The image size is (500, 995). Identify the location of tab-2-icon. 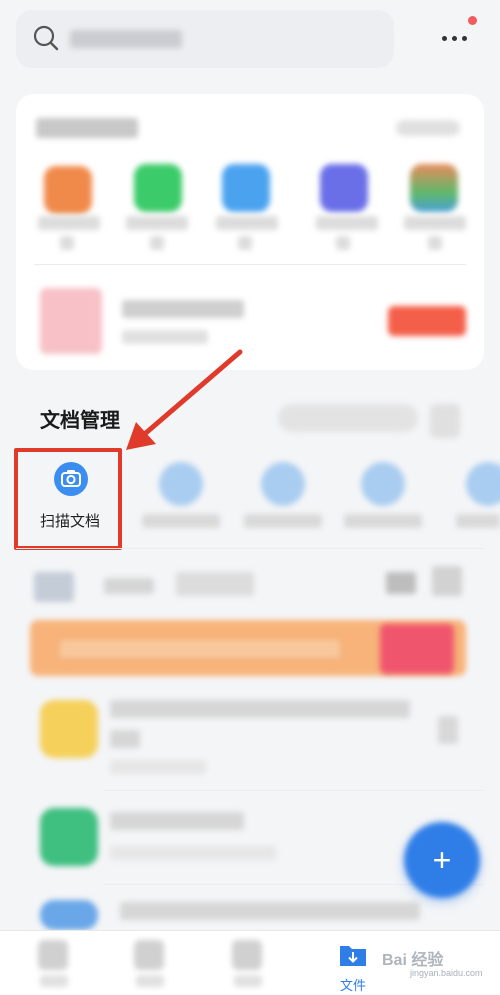
(149, 955).